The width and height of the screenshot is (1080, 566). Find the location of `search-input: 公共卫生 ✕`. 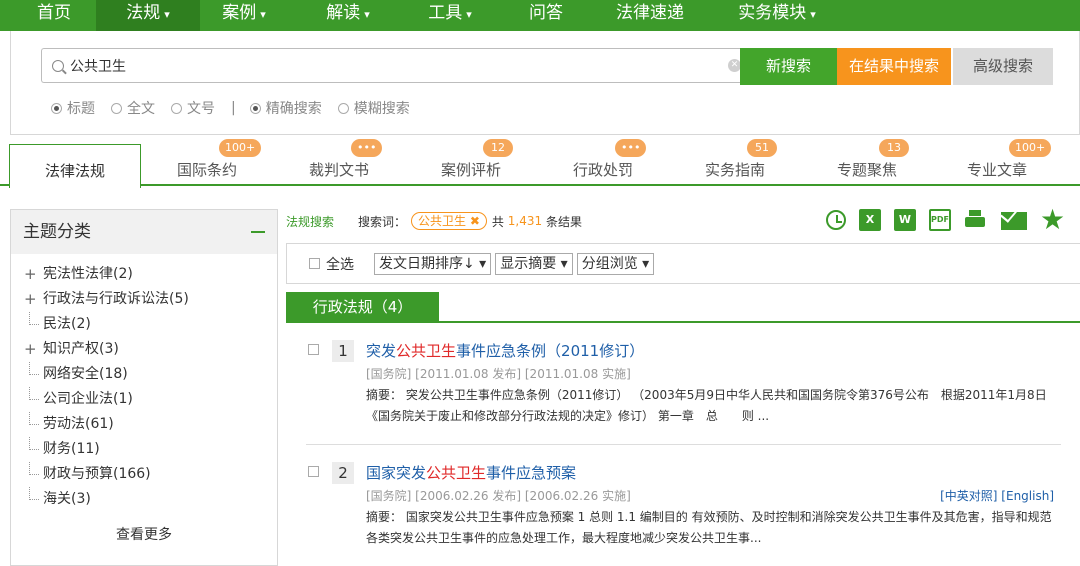

search-input: 公共卫生 ✕ is located at coordinates (395, 65).